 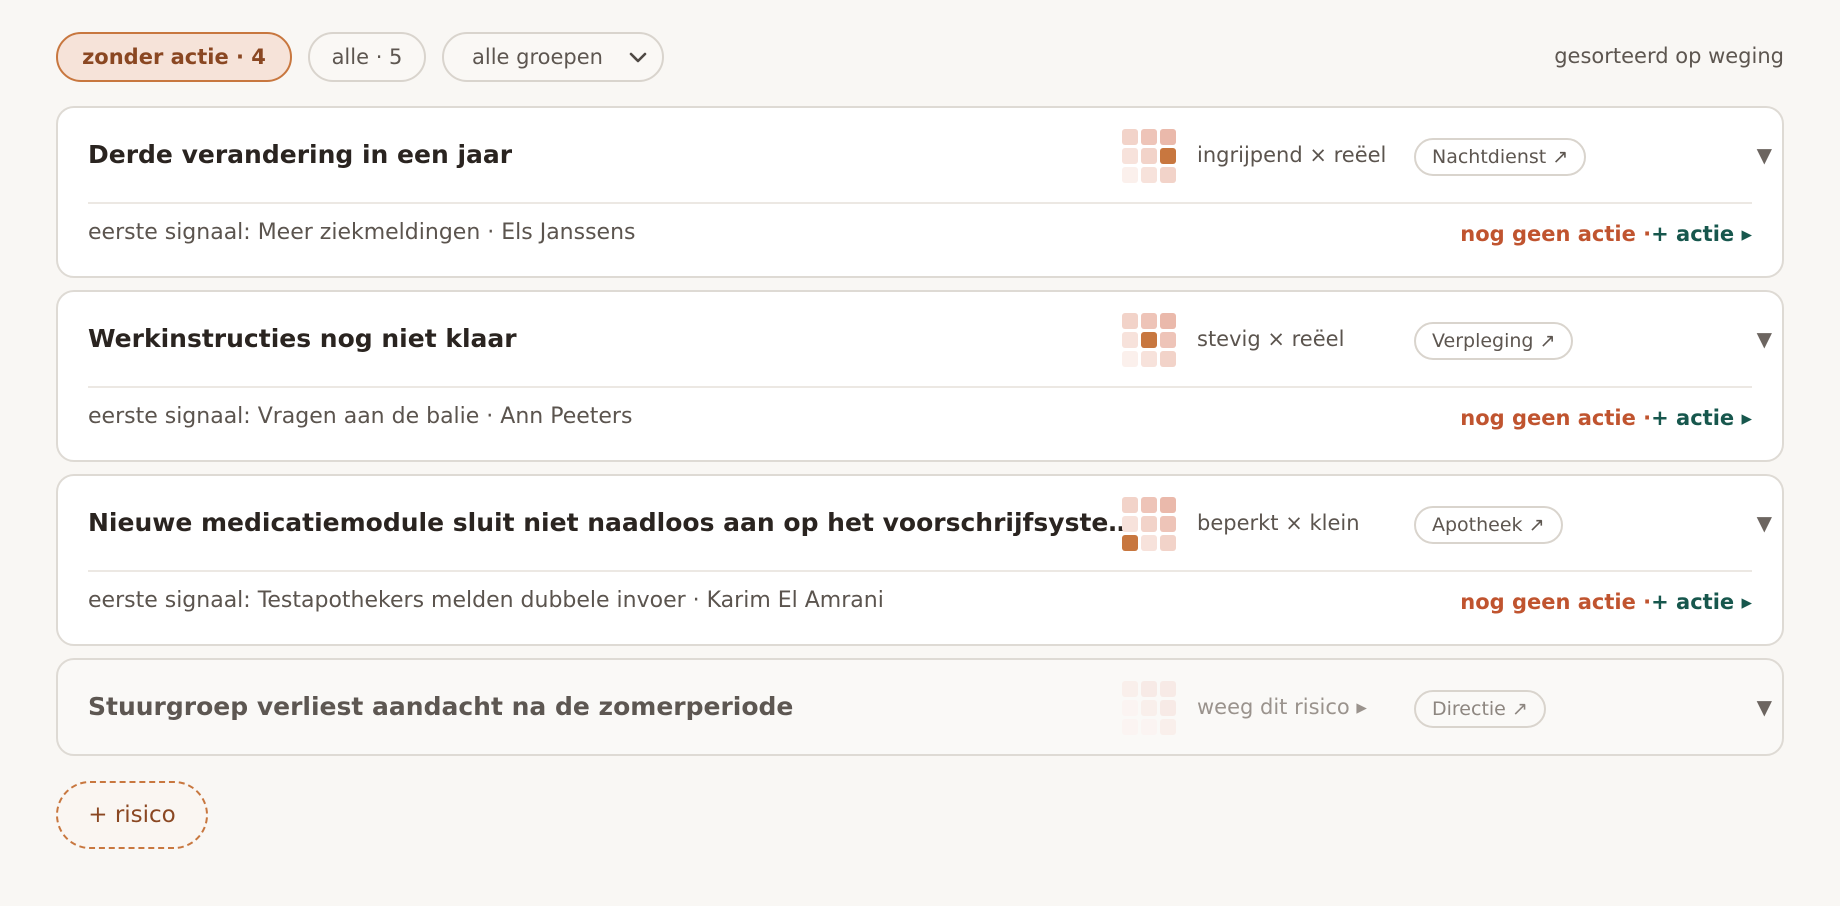 I want to click on group-select: alle groepen, so click(x=553, y=57).